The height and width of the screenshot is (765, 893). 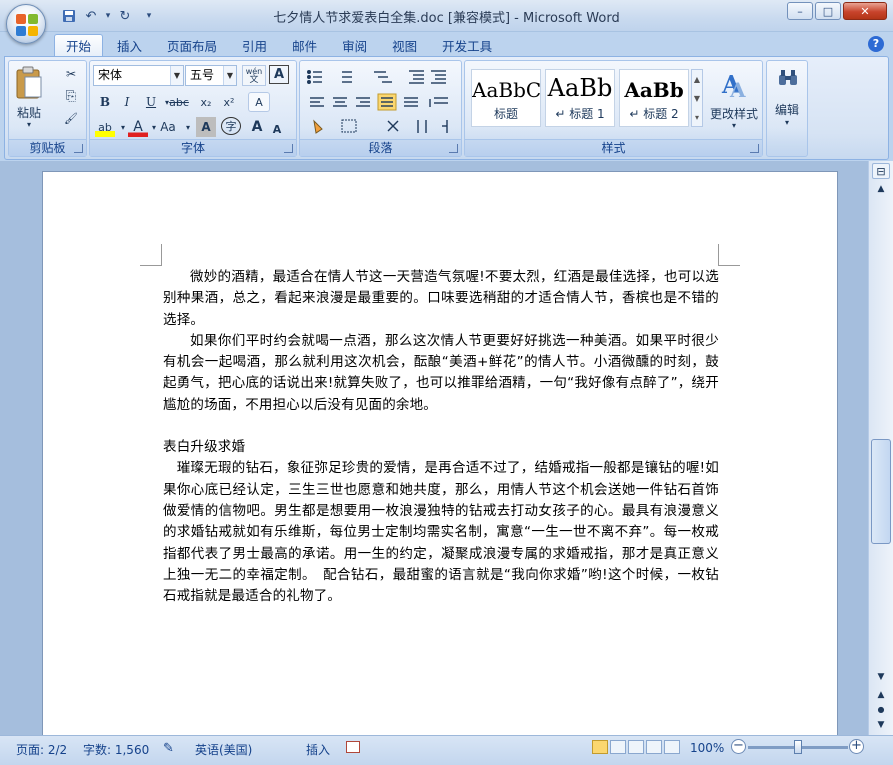 I want to click on tab-review: 审阅, so click(x=354, y=45).